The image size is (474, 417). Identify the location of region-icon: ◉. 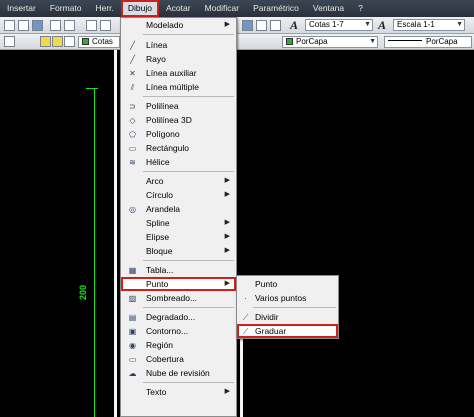
(132, 345).